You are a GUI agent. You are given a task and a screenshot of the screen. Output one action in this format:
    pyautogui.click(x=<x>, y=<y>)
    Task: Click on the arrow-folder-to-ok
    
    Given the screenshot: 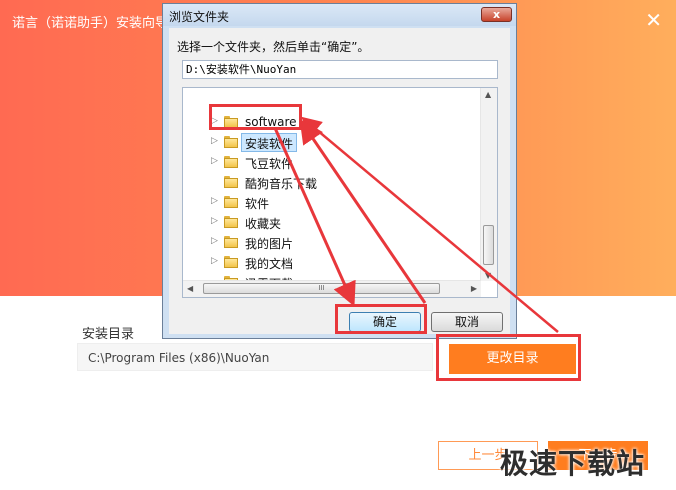 What is the action you would take?
    pyautogui.click(x=314, y=217)
    